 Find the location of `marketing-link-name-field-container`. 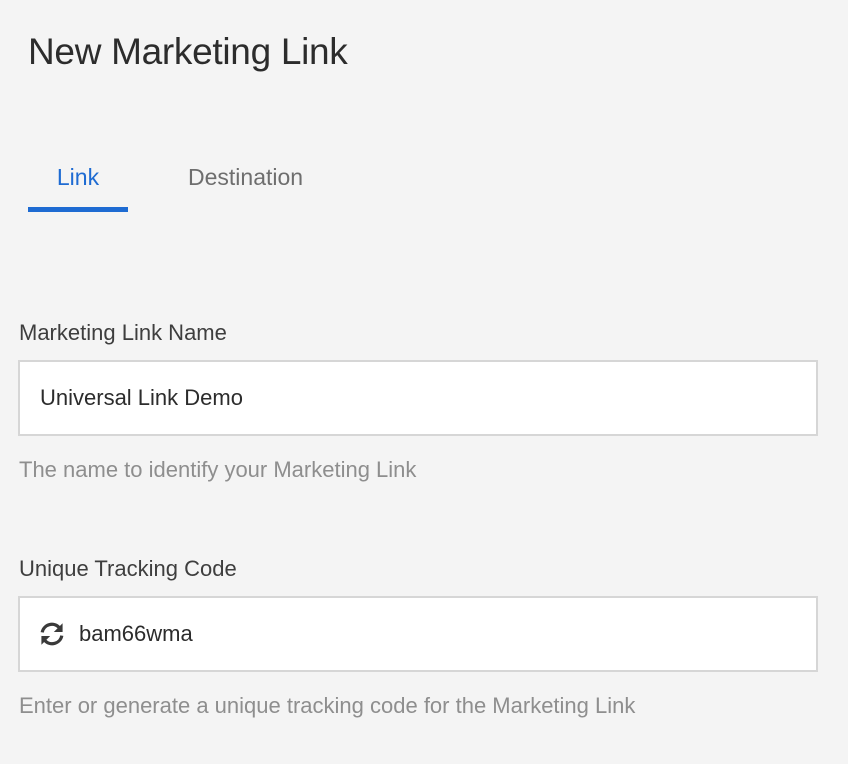

marketing-link-name-field-container is located at coordinates (418, 398).